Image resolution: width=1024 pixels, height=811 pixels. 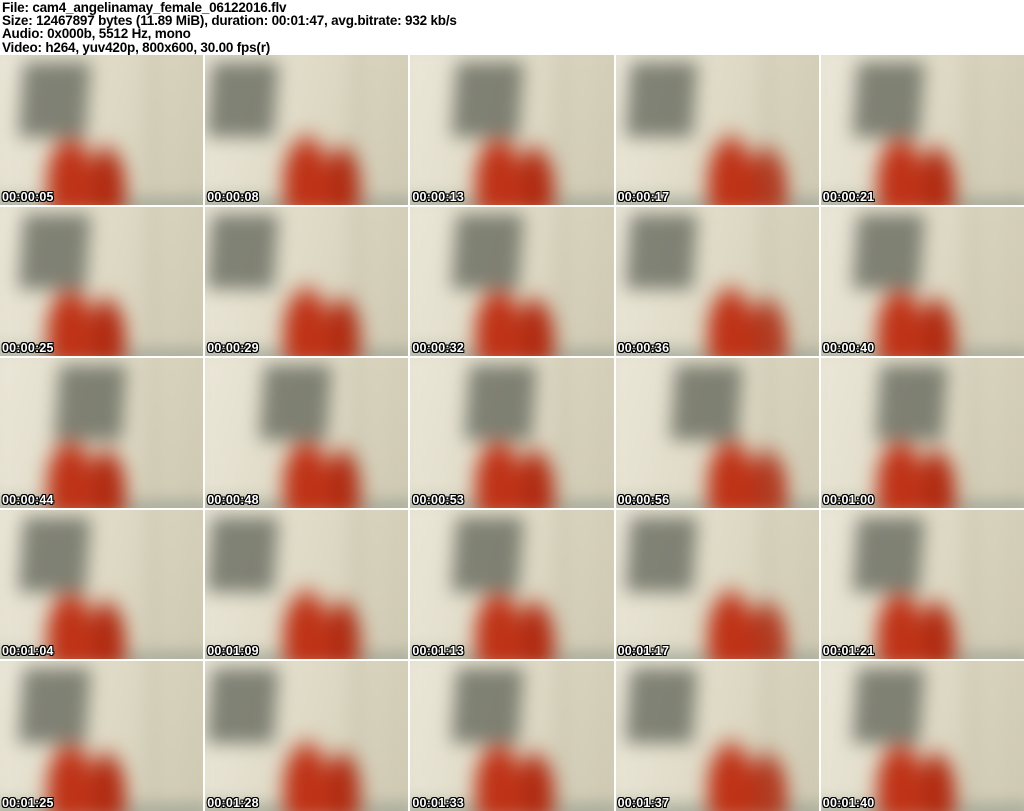 What do you see at coordinates (438, 348) in the screenshot?
I see `timestamp-label: 00:00:32` at bounding box center [438, 348].